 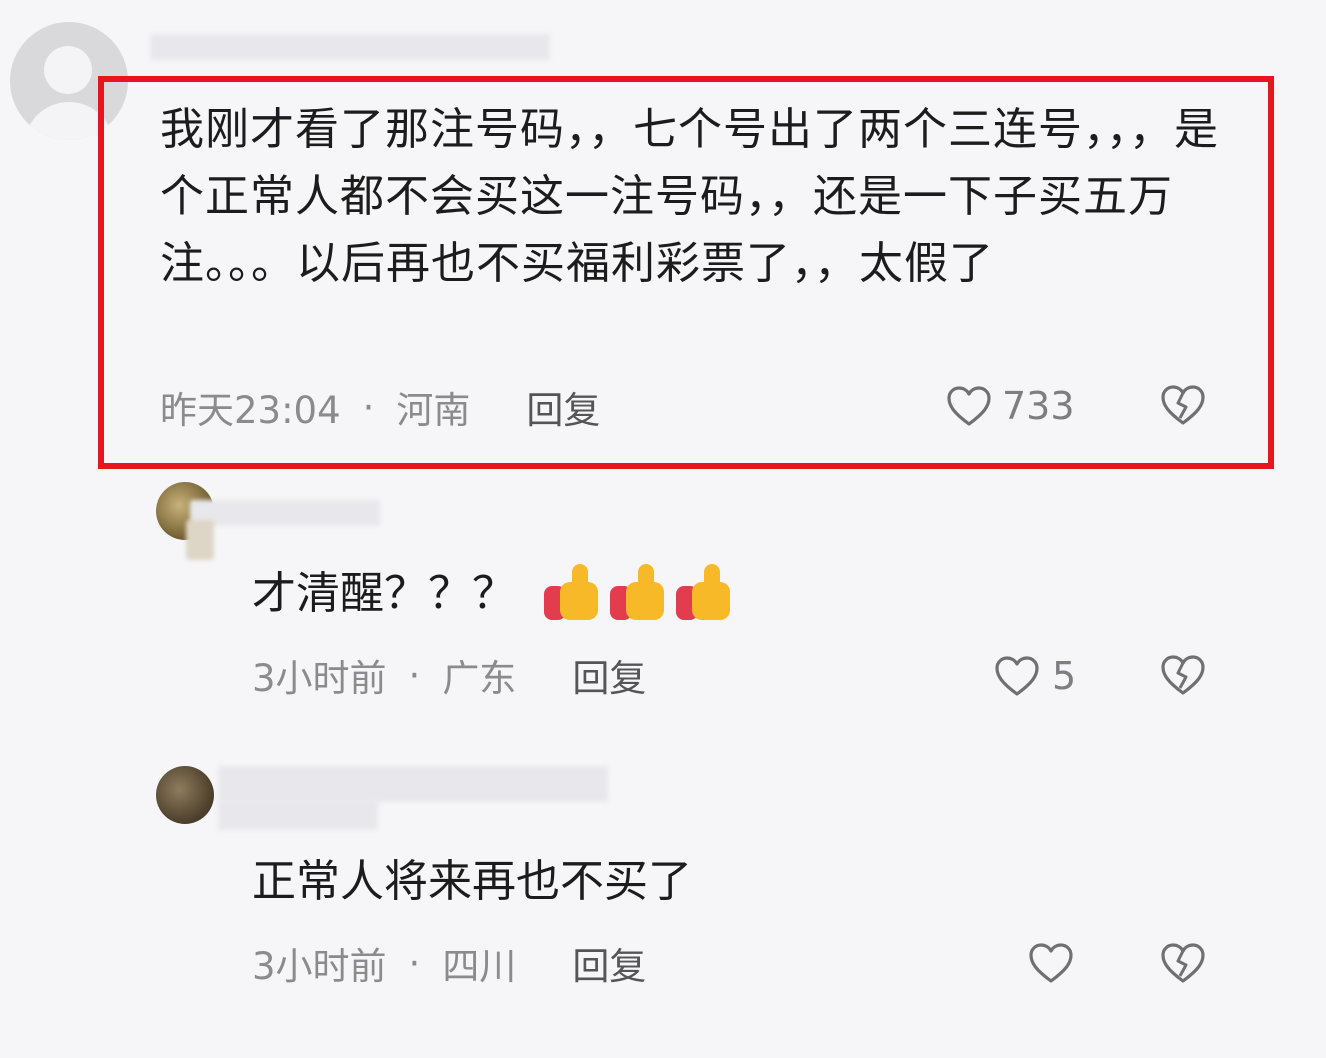 I want to click on comment-text: 正常人将来再也不买了, so click(x=472, y=881).